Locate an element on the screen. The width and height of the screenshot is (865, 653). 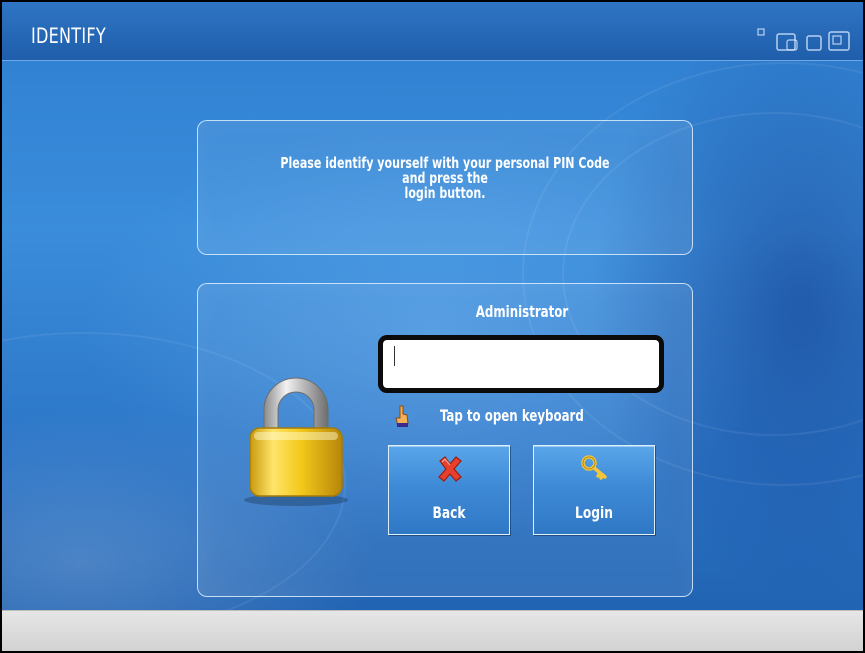
title-bar: IDENTIFY is located at coordinates (432, 31).